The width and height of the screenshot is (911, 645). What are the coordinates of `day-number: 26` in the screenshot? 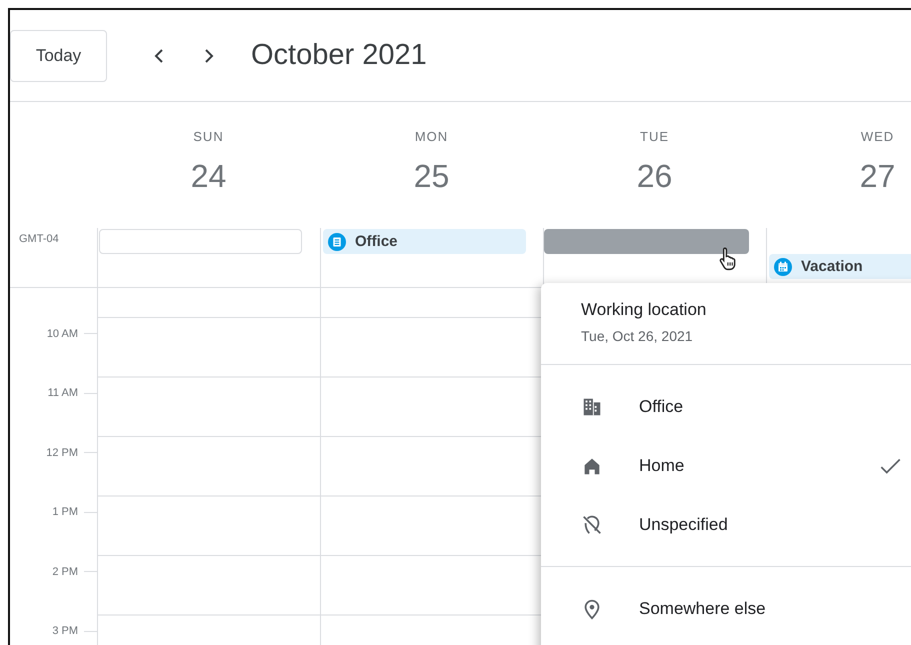 It's located at (654, 176).